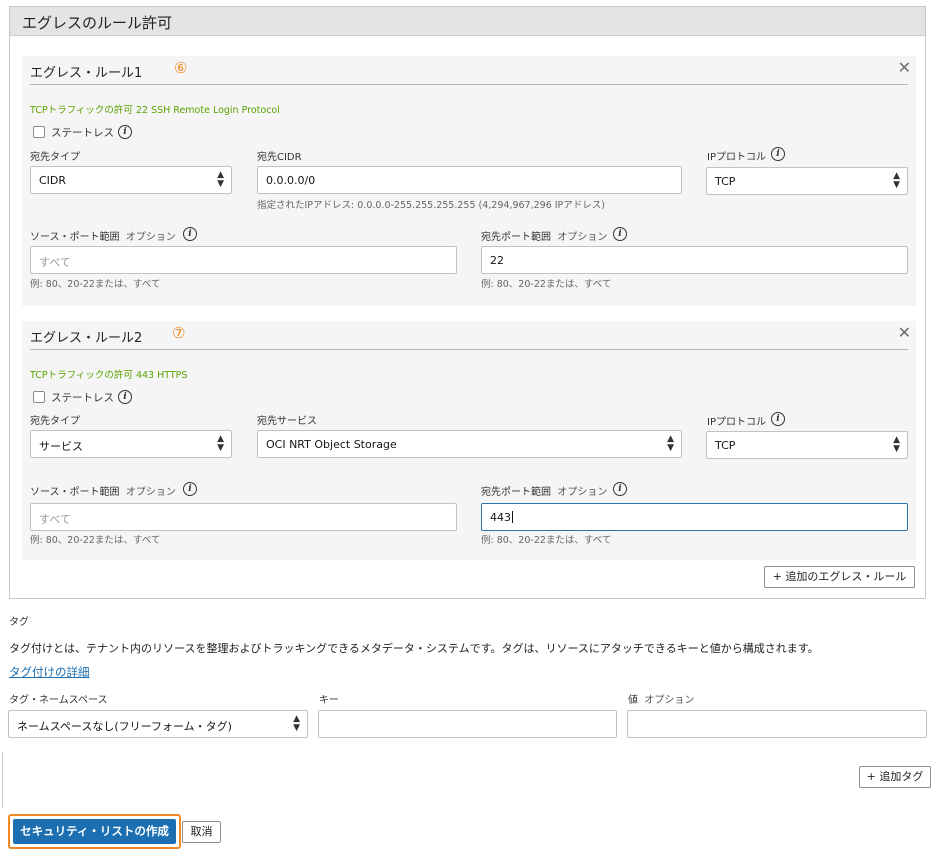 The width and height of the screenshot is (941, 863). I want to click on dest-cidr-value: 0.0.0.0/0, so click(291, 180).